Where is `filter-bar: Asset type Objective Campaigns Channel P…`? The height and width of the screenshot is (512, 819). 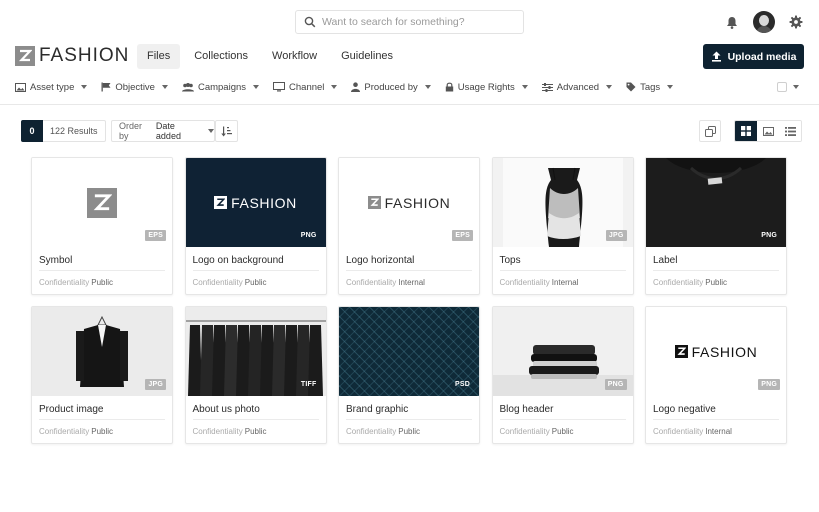
filter-bar: Asset type Objective Campaigns Channel P… is located at coordinates (351, 87).